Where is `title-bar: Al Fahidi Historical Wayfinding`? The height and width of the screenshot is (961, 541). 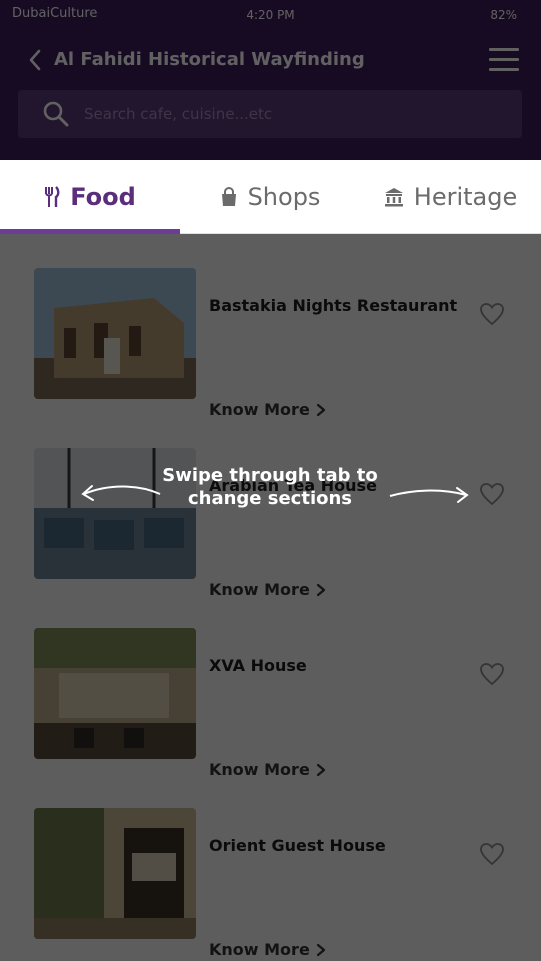 title-bar: Al Fahidi Historical Wayfinding is located at coordinates (270, 60).